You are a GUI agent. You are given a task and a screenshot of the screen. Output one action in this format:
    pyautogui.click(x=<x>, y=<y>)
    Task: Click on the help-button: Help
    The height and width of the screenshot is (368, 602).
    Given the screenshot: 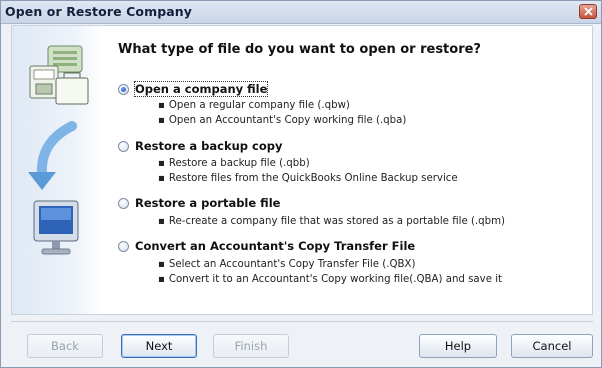 What is the action you would take?
    pyautogui.click(x=458, y=346)
    